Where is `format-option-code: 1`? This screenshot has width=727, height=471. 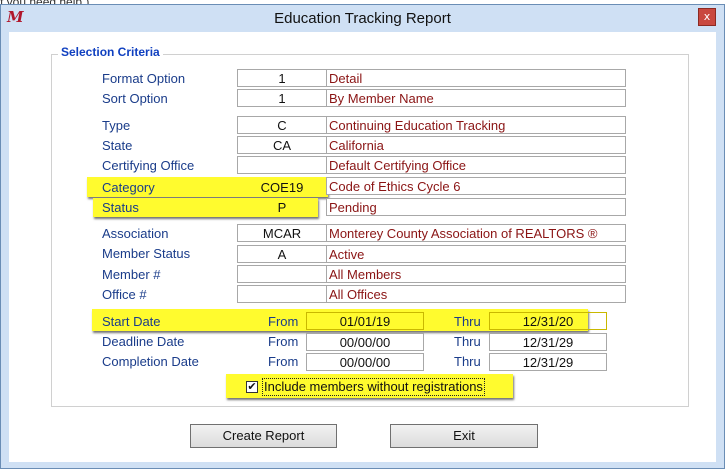
format-option-code: 1 is located at coordinates (282, 78).